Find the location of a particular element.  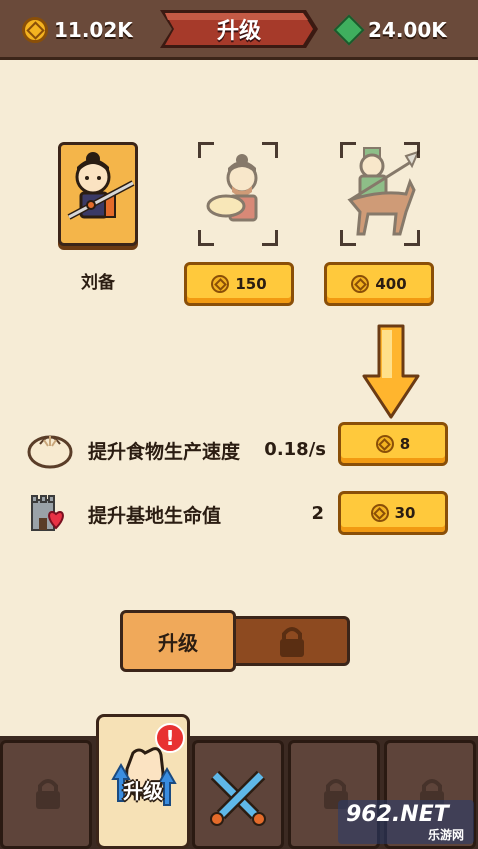

nav-battle is located at coordinates (238, 794).